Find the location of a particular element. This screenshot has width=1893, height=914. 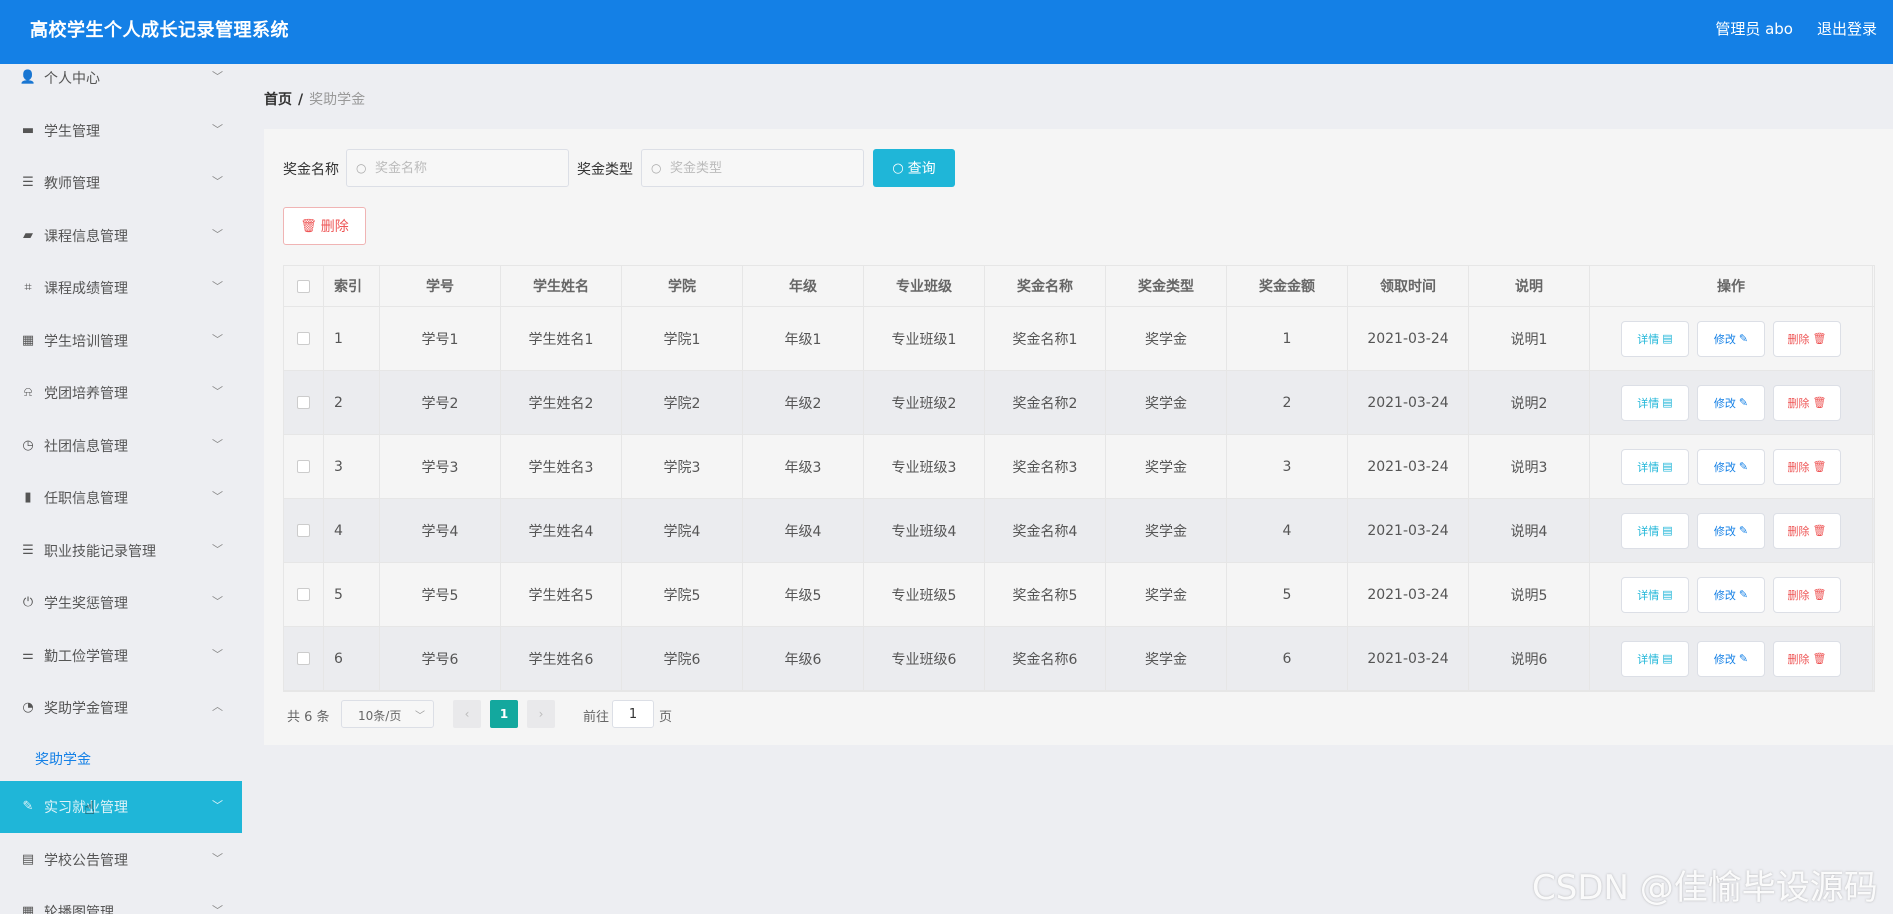

table-cell: 学号1 is located at coordinates (440, 339).